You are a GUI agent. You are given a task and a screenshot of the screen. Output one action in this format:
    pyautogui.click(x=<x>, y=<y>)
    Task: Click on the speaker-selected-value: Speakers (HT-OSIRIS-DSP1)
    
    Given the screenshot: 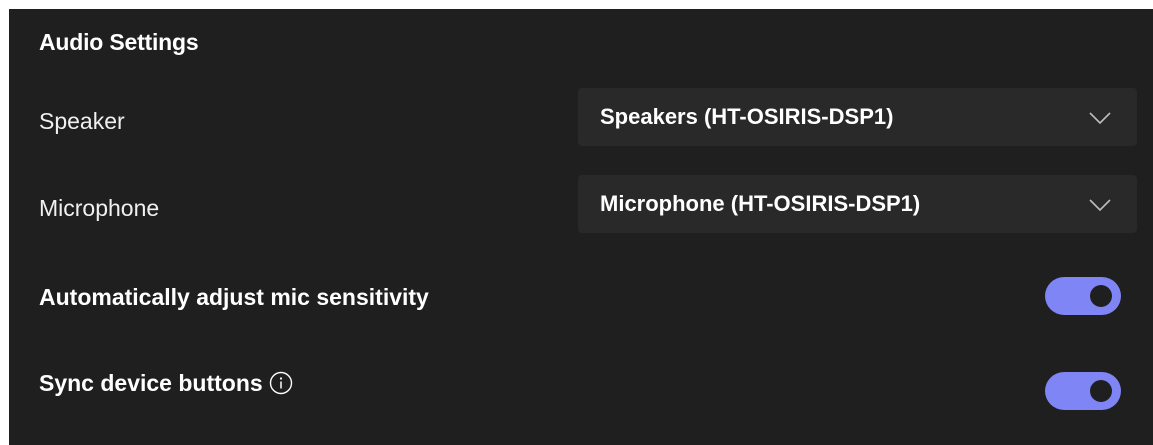 What is the action you would take?
    pyautogui.click(x=747, y=116)
    